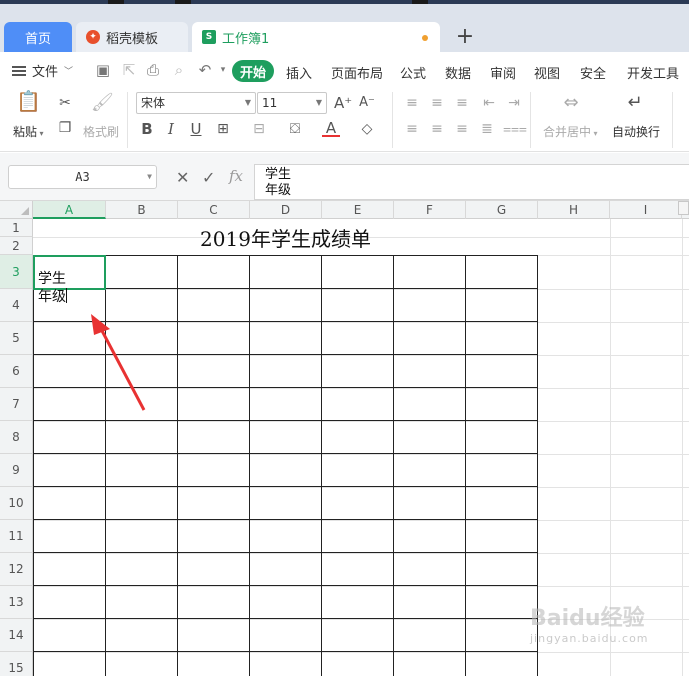  I want to click on font-size-value: 11, so click(270, 103).